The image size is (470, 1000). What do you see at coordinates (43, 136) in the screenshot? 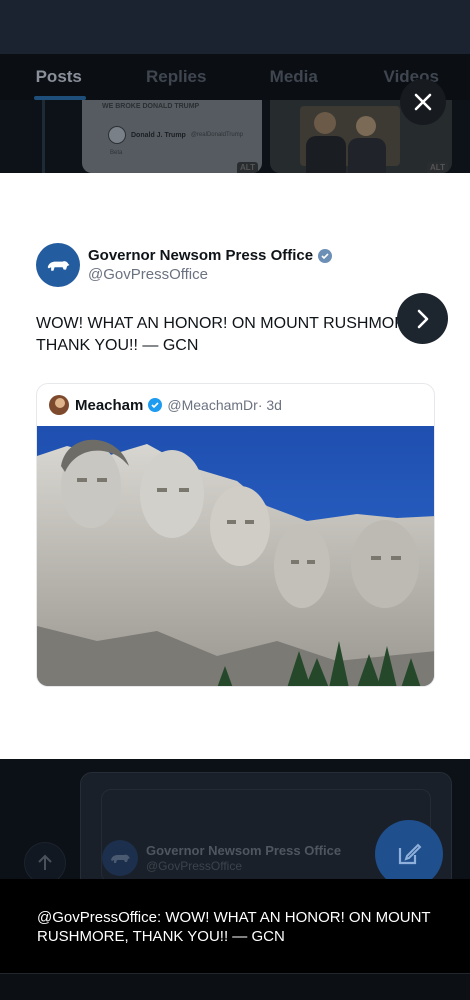
I see `thread-line` at bounding box center [43, 136].